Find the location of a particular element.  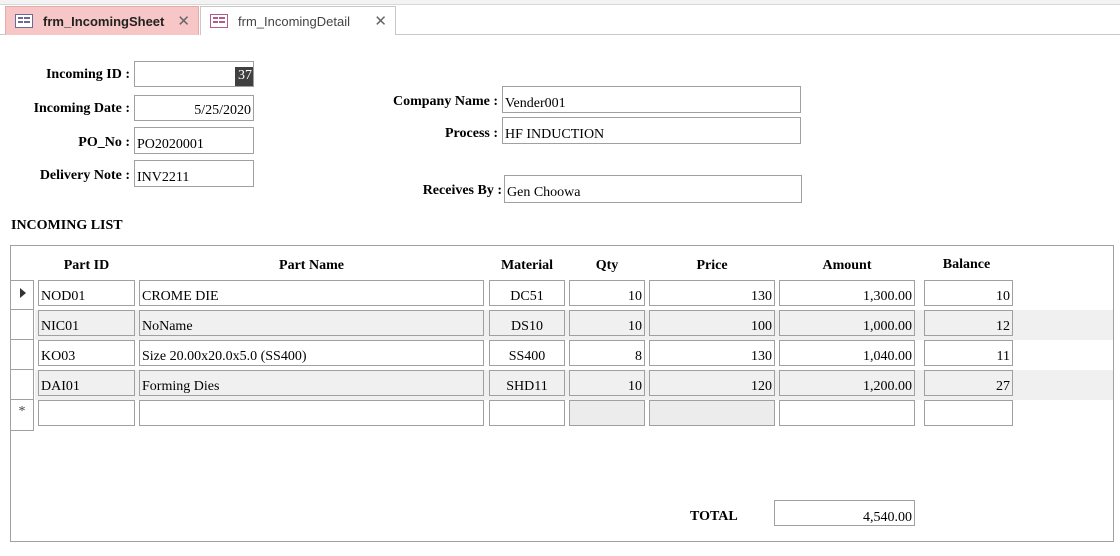

cell-amount: 1,000.00 is located at coordinates (847, 323).